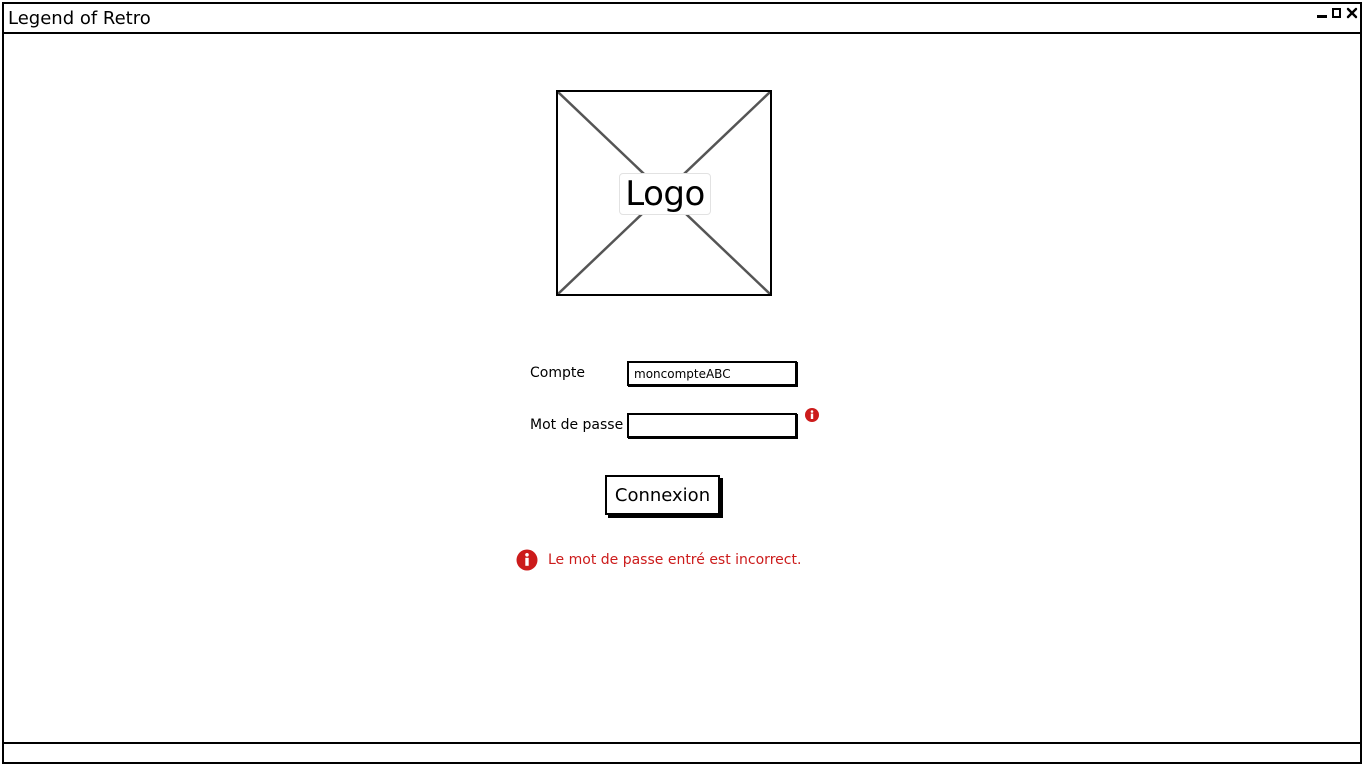 This screenshot has height=768, width=1366. I want to click on account-input, so click(712, 373).